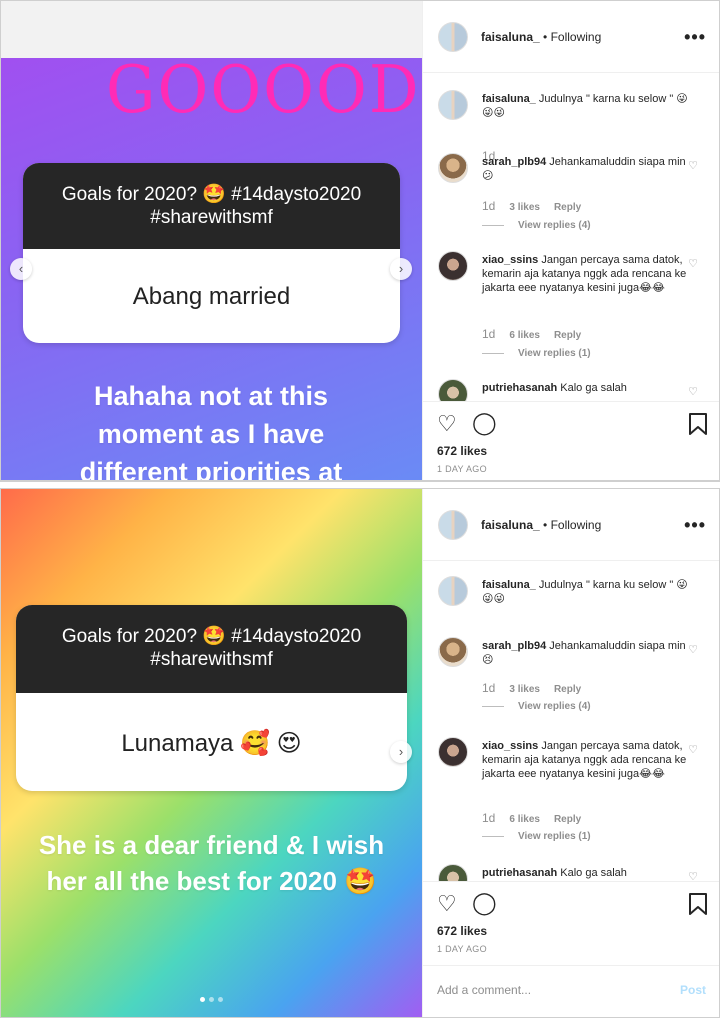 This screenshot has height=1018, width=720. What do you see at coordinates (693, 990) in the screenshot?
I see `post-button: Post` at bounding box center [693, 990].